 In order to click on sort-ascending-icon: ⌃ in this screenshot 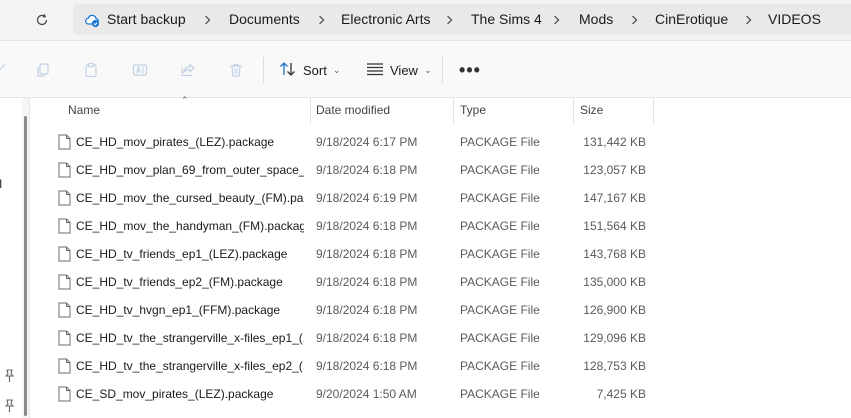, I will do `click(185, 100)`.